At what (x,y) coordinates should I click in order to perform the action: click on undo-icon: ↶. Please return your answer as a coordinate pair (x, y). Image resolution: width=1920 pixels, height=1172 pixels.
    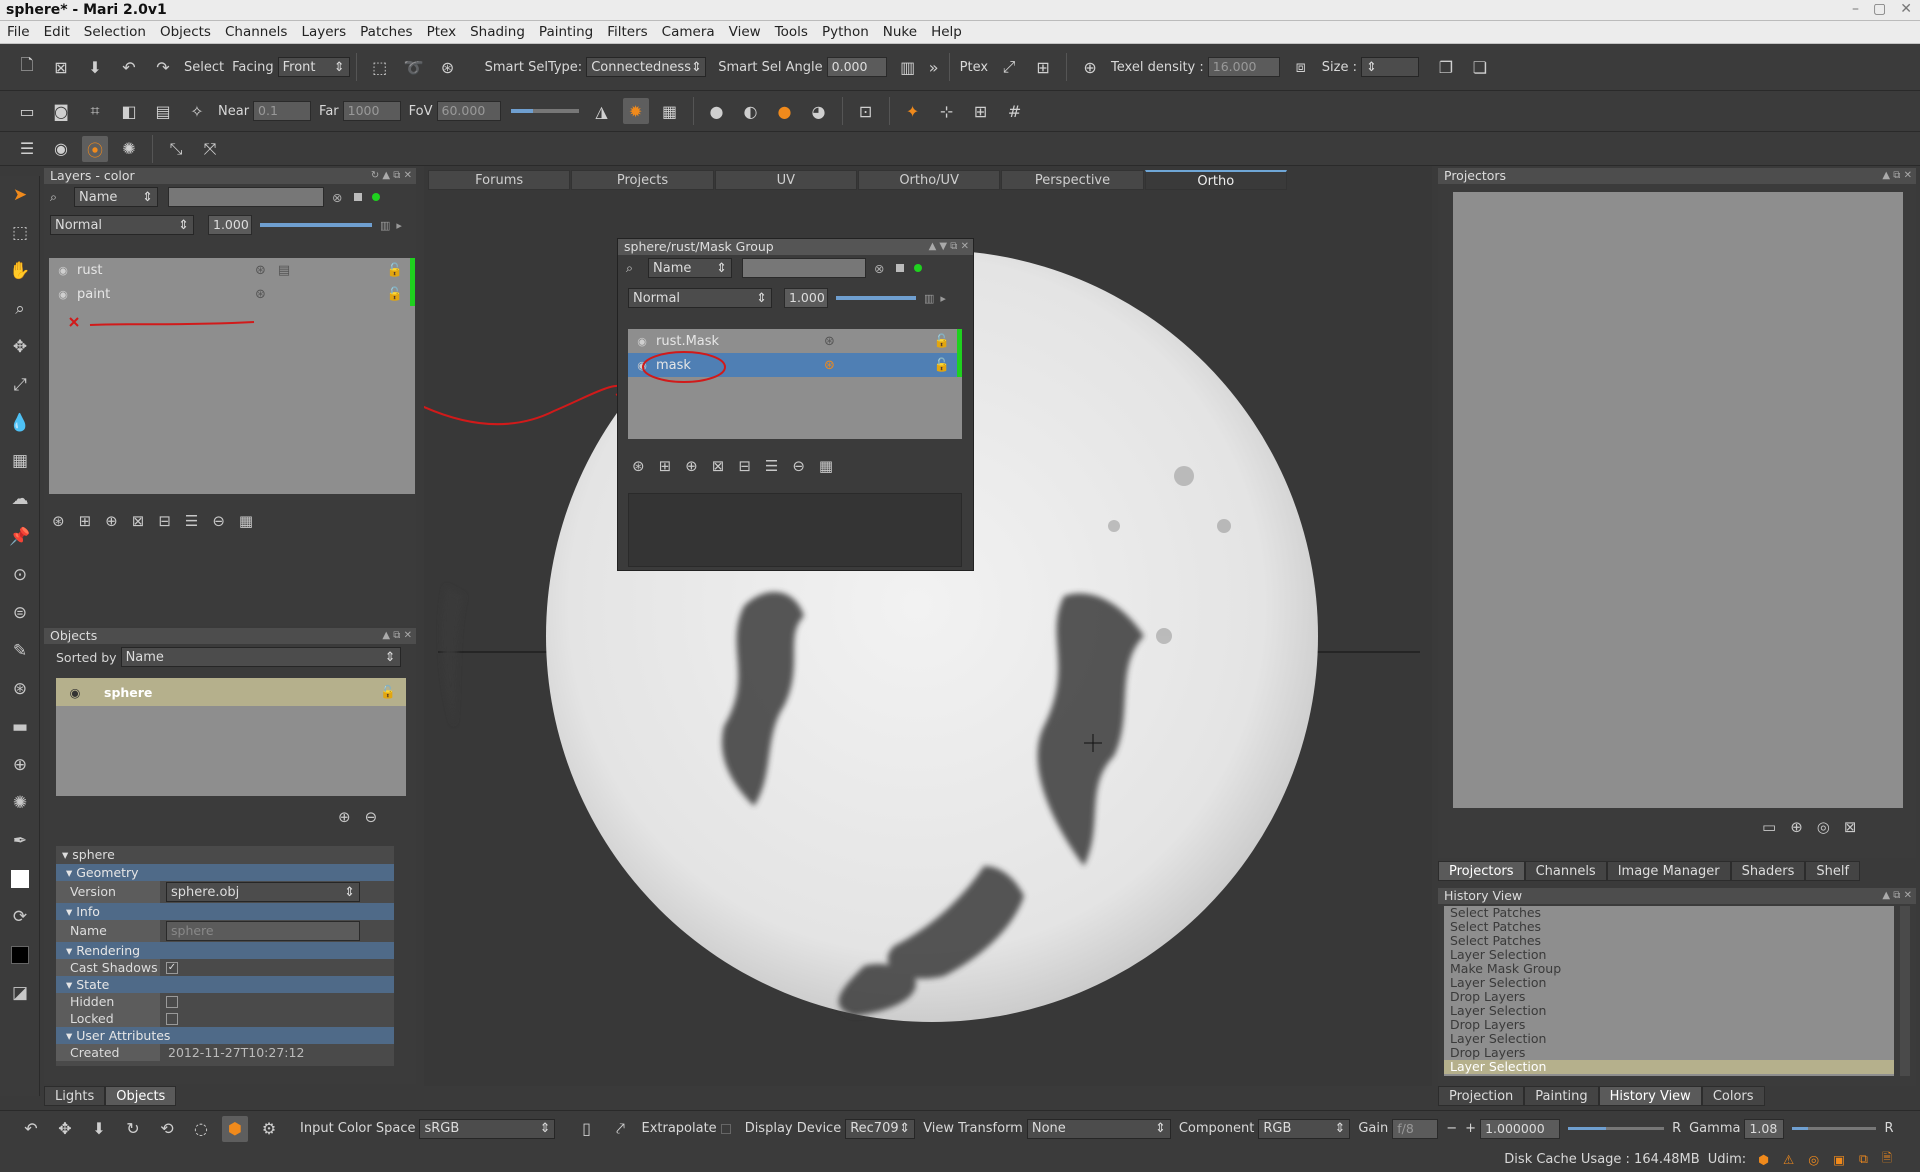
    Looking at the image, I should click on (31, 1129).